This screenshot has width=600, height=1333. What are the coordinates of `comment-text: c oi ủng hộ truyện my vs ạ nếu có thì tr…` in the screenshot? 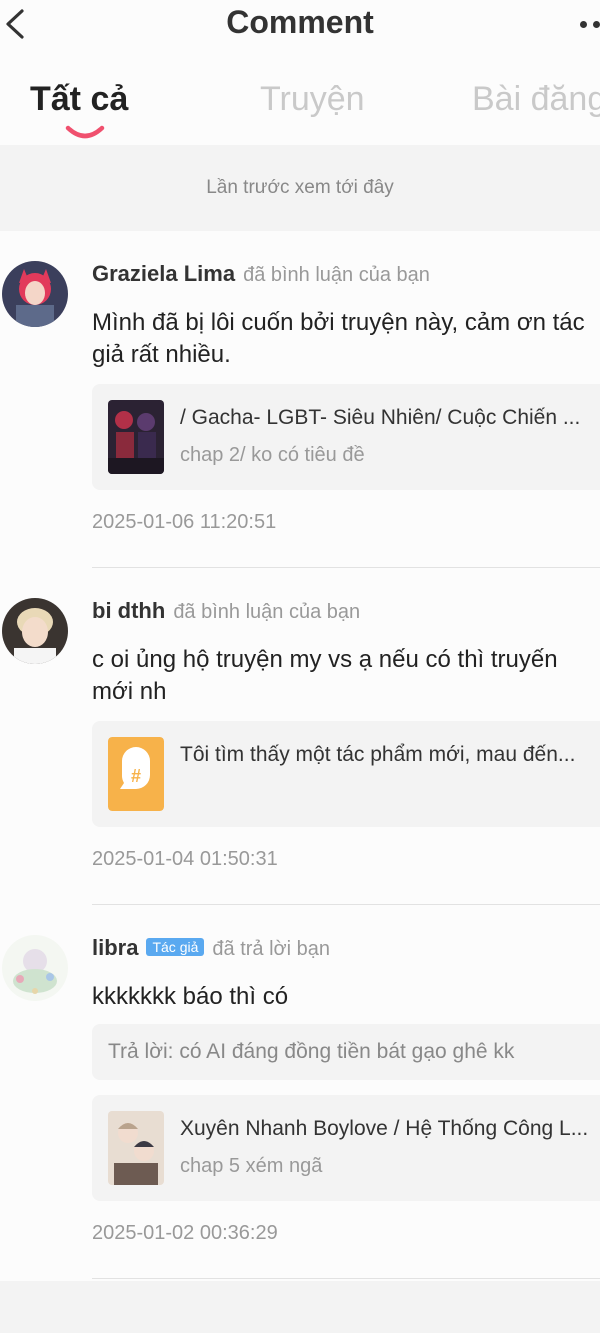 It's located at (325, 675).